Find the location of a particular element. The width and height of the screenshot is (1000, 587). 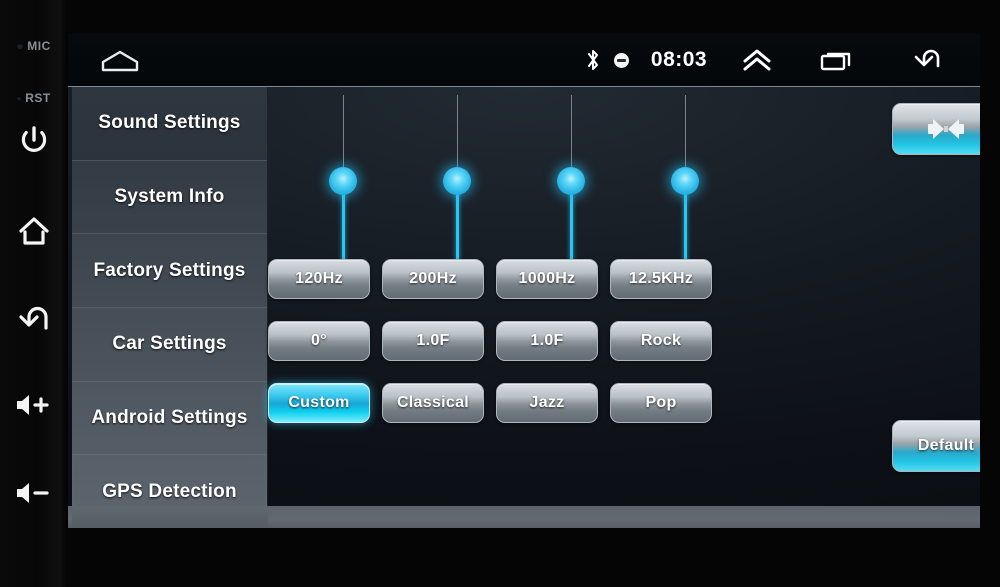

sidebar-item-label: System Info is located at coordinates (169, 196).